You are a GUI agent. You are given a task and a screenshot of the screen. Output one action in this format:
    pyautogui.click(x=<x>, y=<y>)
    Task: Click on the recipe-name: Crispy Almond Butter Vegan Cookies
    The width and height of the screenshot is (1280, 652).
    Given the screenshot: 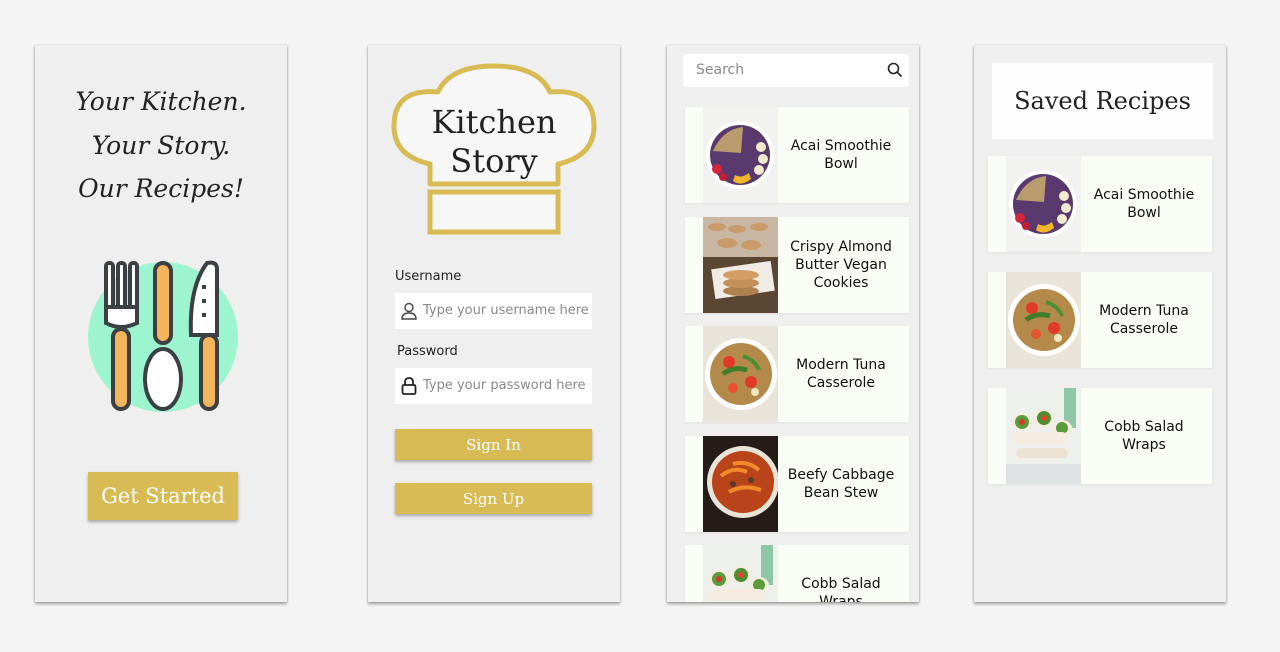 What is the action you would take?
    pyautogui.click(x=841, y=264)
    